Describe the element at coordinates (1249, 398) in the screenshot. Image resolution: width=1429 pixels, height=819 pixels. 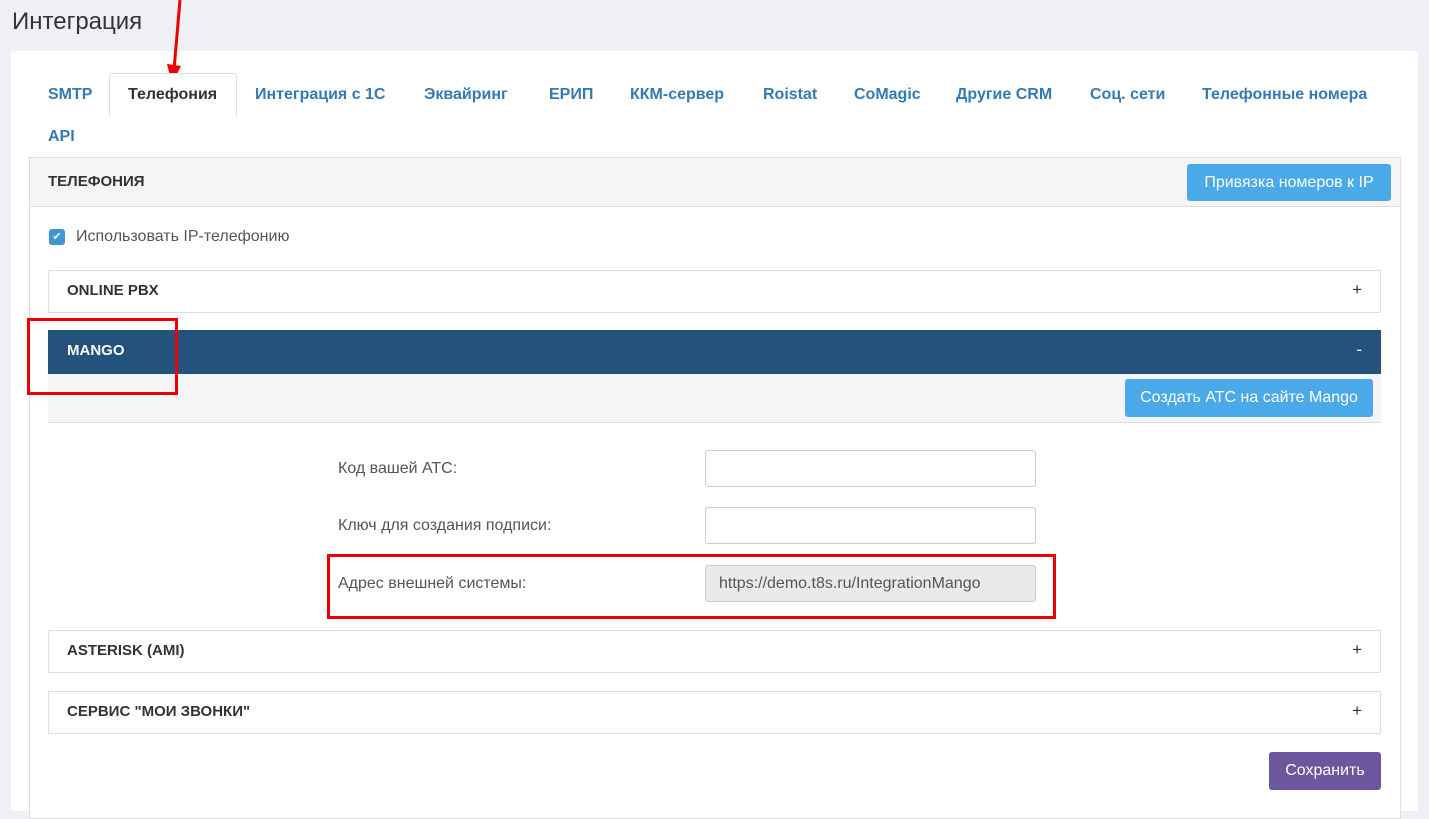
I see `create-mango-pbx-button: Создать АТС на сайте Mango` at that location.